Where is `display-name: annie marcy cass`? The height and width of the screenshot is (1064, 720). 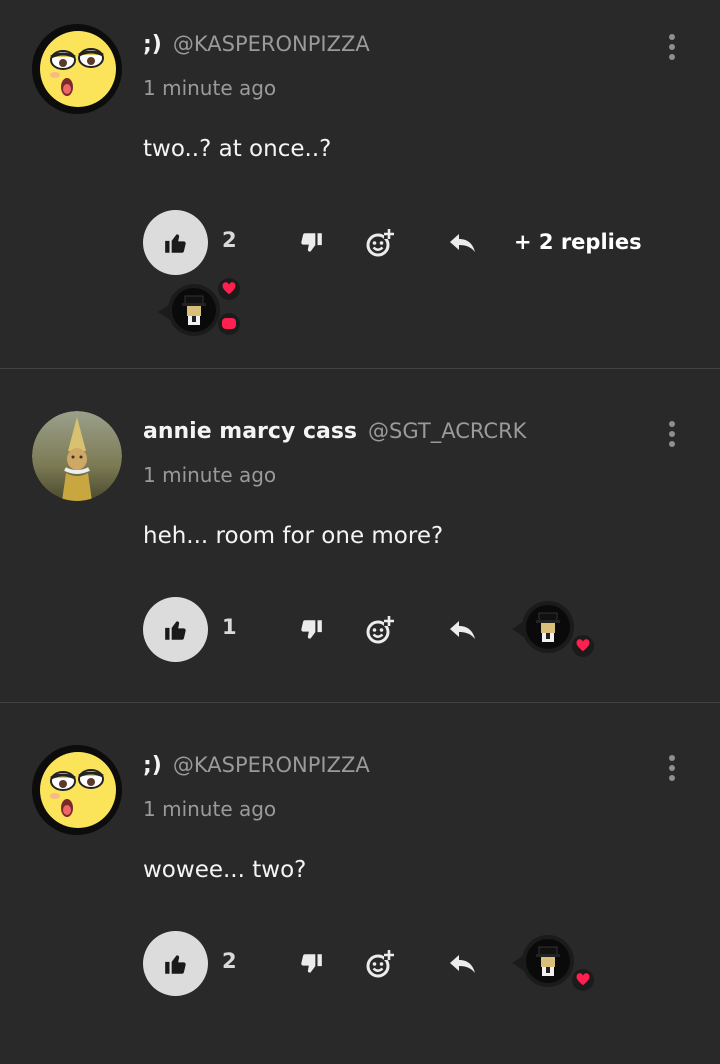 display-name: annie marcy cass is located at coordinates (250, 431).